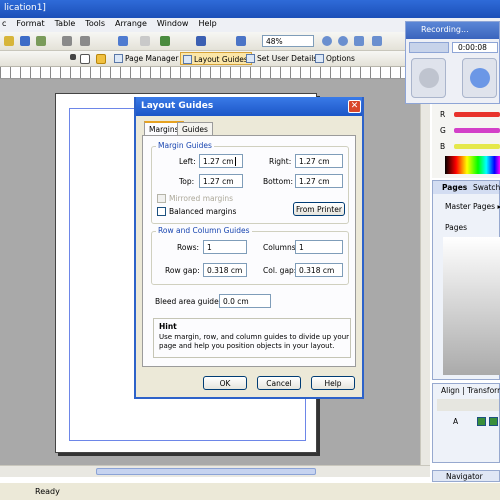 This screenshot has height=500, width=500. Describe the element at coordinates (85, 59) in the screenshot. I see `page-icon` at that location.